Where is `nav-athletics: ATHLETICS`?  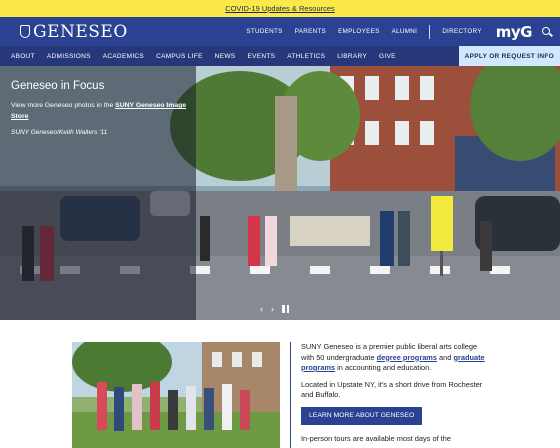
nav-athletics: ATHLETICS is located at coordinates (306, 56).